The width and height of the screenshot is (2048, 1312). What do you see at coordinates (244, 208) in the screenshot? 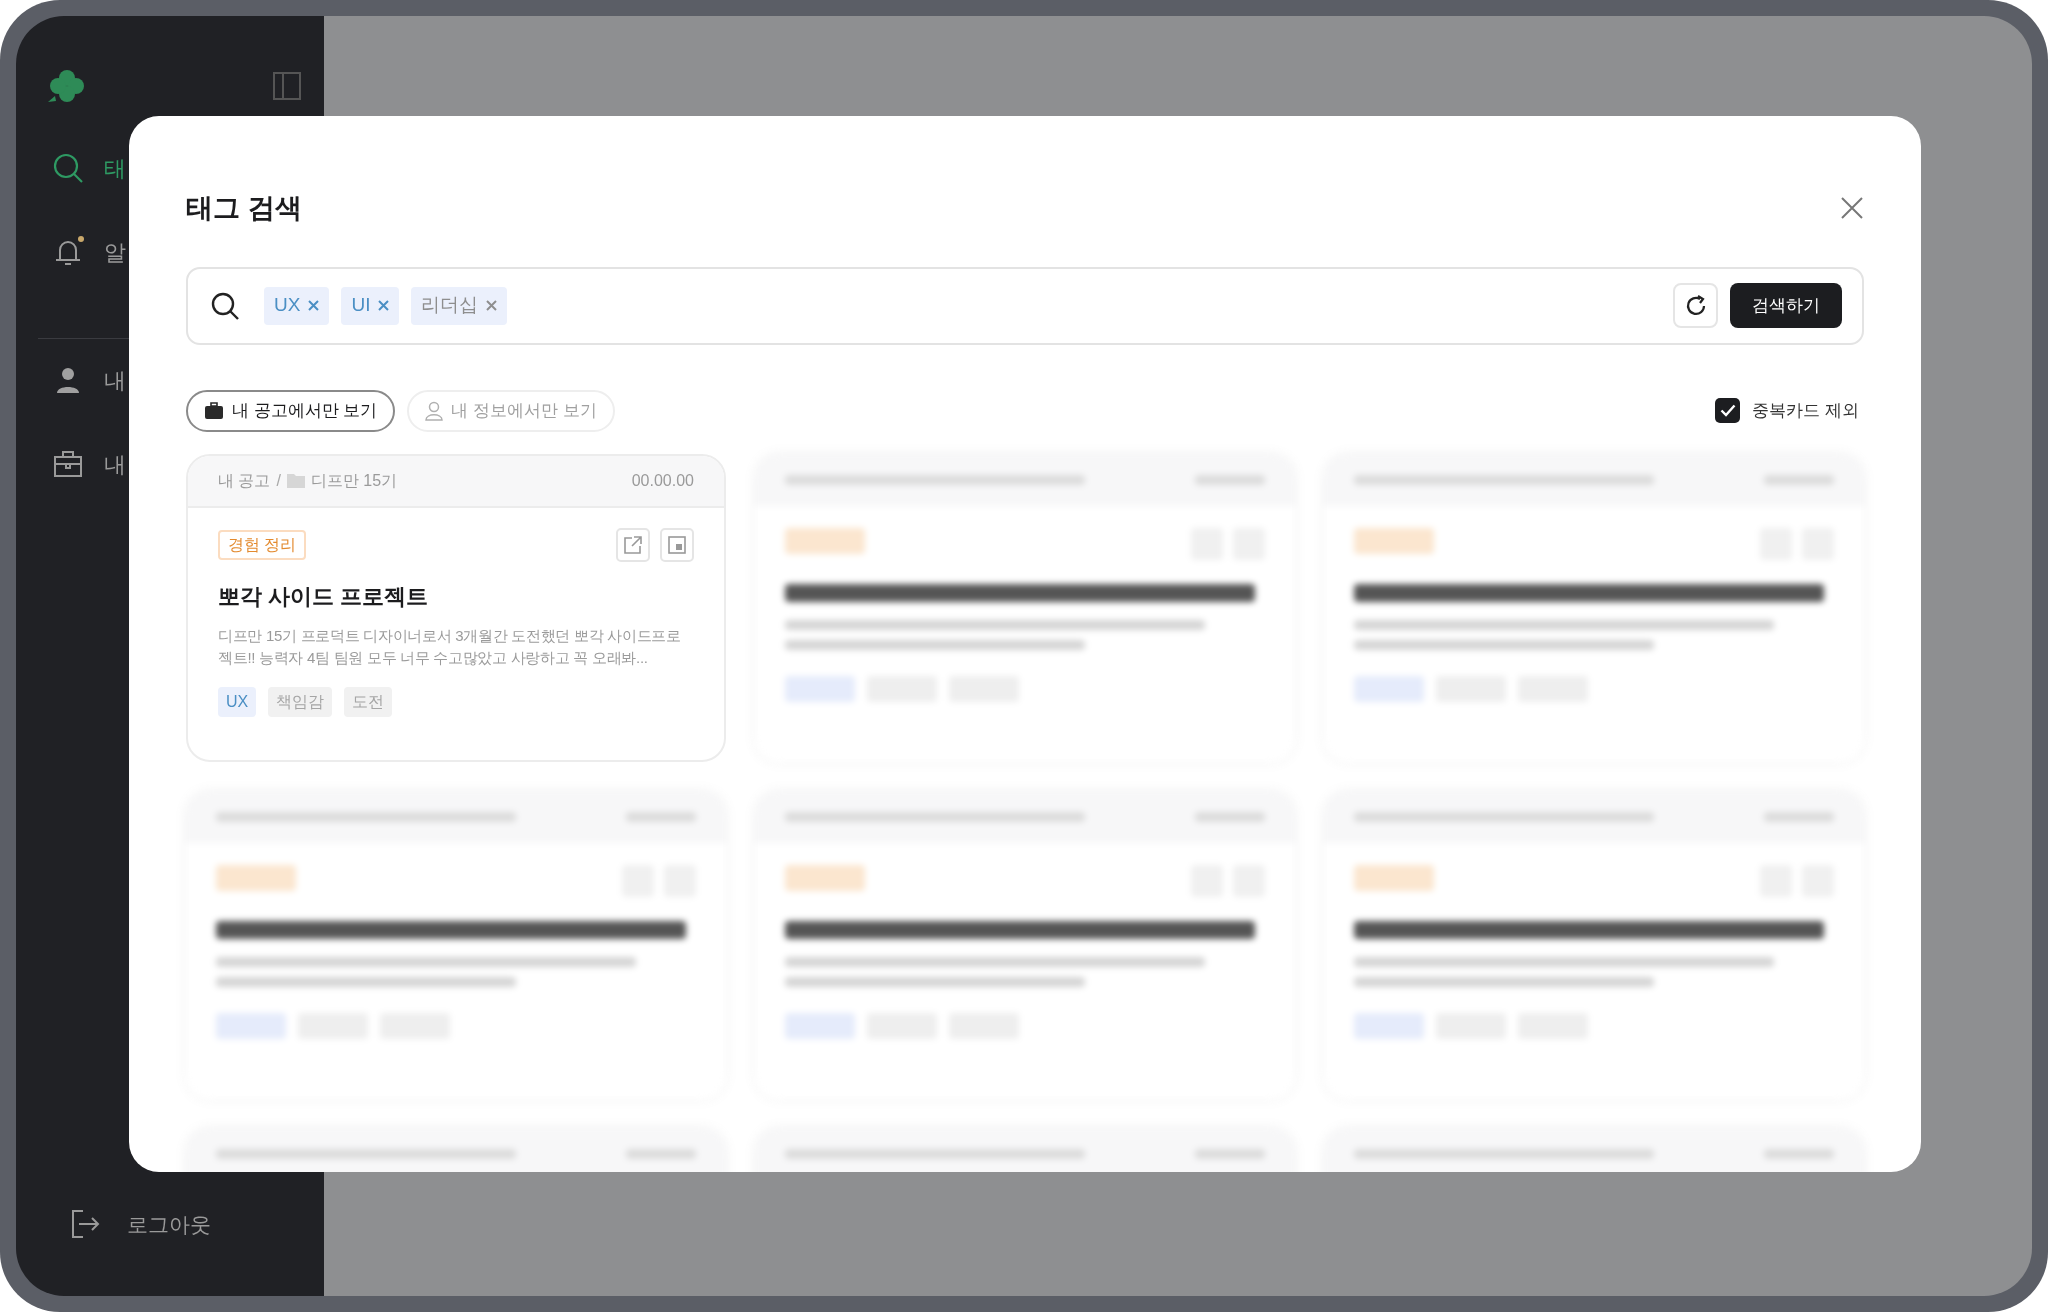
I see `modal-title: 태그 검색` at bounding box center [244, 208].